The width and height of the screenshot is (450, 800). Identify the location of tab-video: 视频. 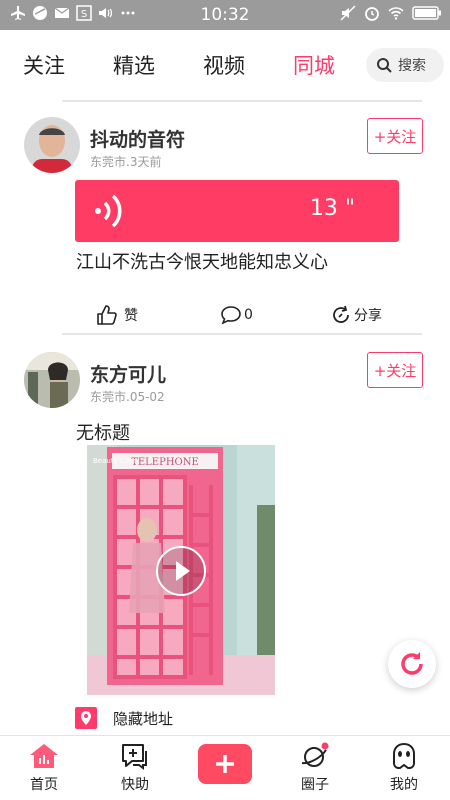
(224, 65).